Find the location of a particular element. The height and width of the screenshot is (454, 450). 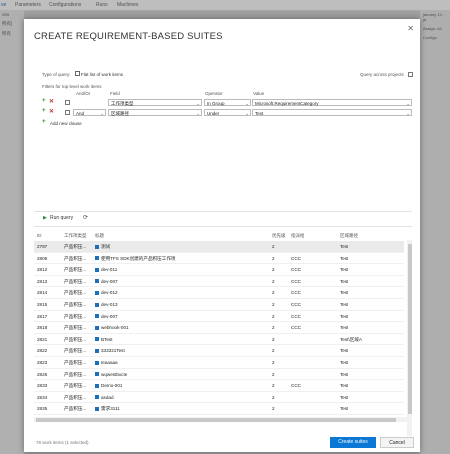

cell-title: dev-012 is located at coordinates (106, 293).